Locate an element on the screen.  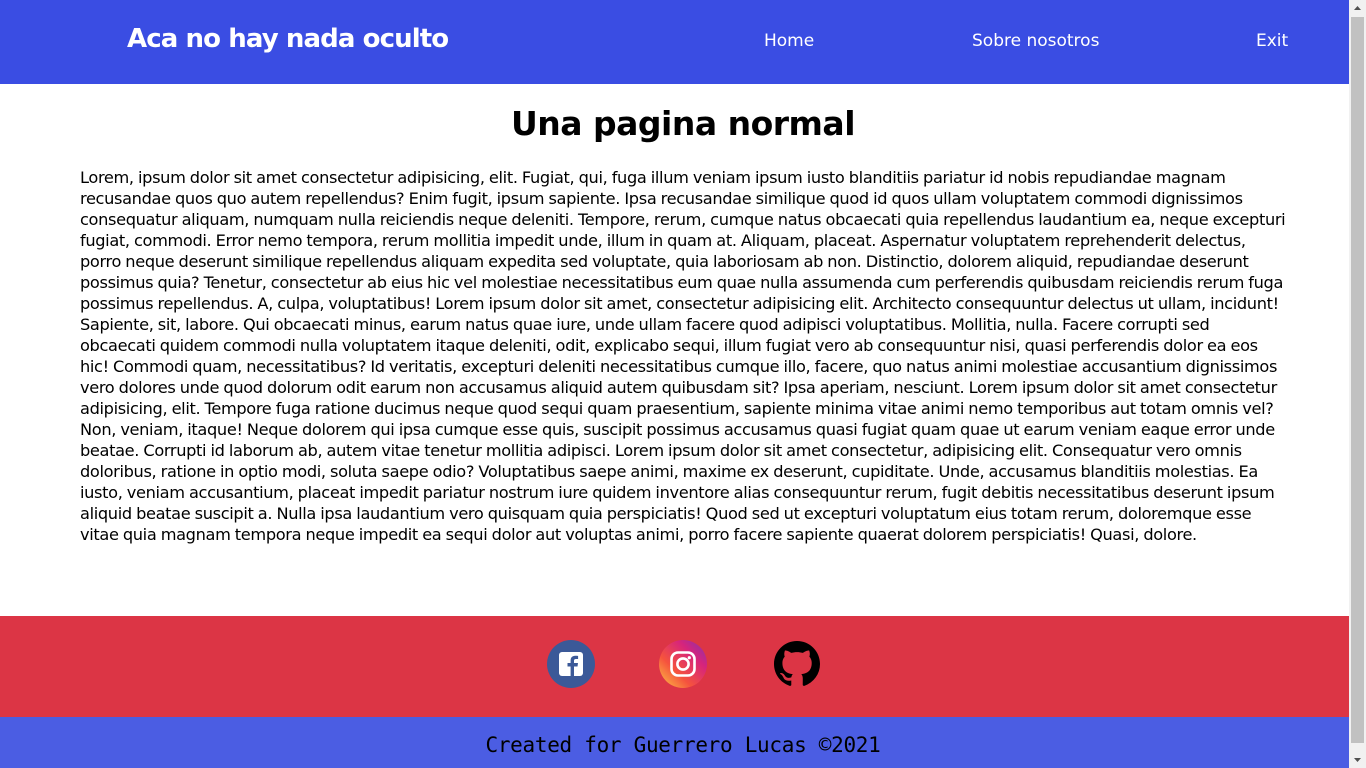
page-title: Una pagina normal is located at coordinates (683, 123).